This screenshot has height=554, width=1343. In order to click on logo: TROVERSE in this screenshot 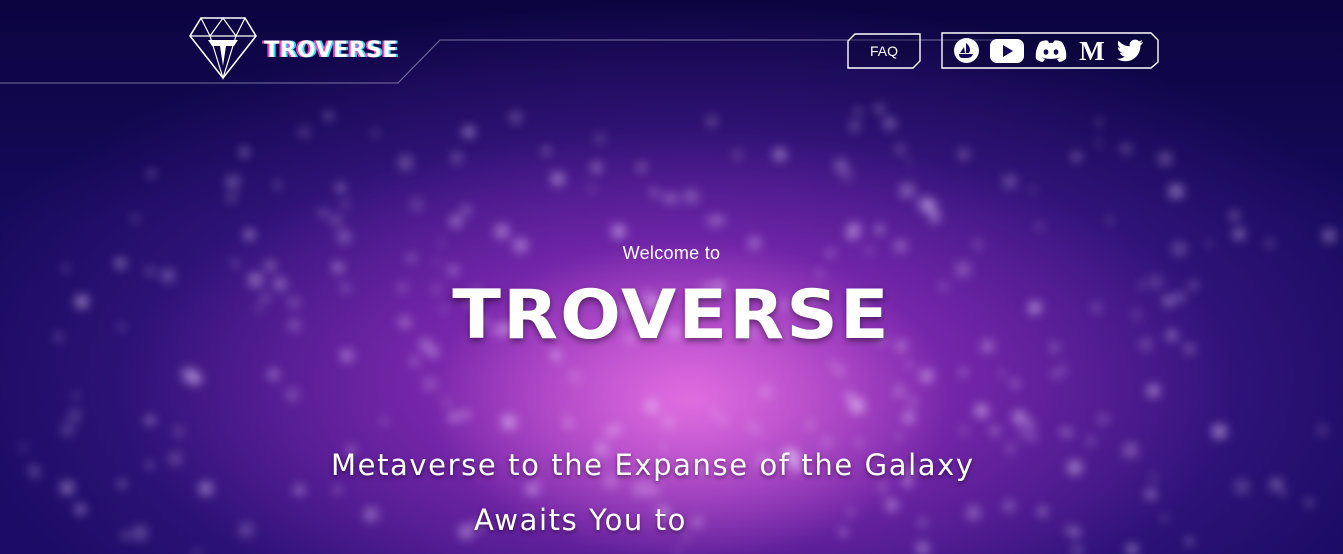, I will do `click(293, 48)`.